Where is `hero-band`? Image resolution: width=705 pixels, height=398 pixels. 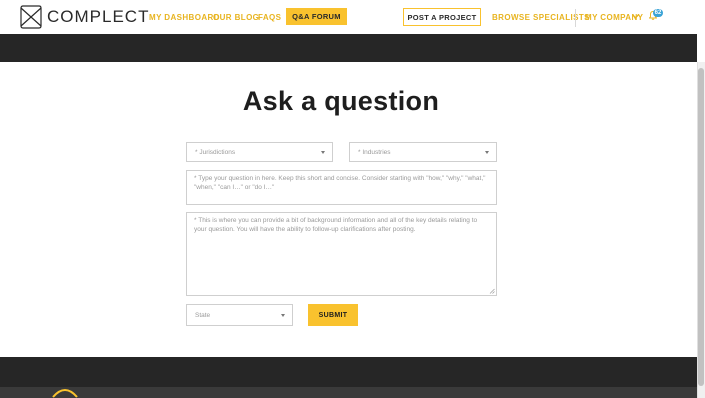 hero-band is located at coordinates (348, 48).